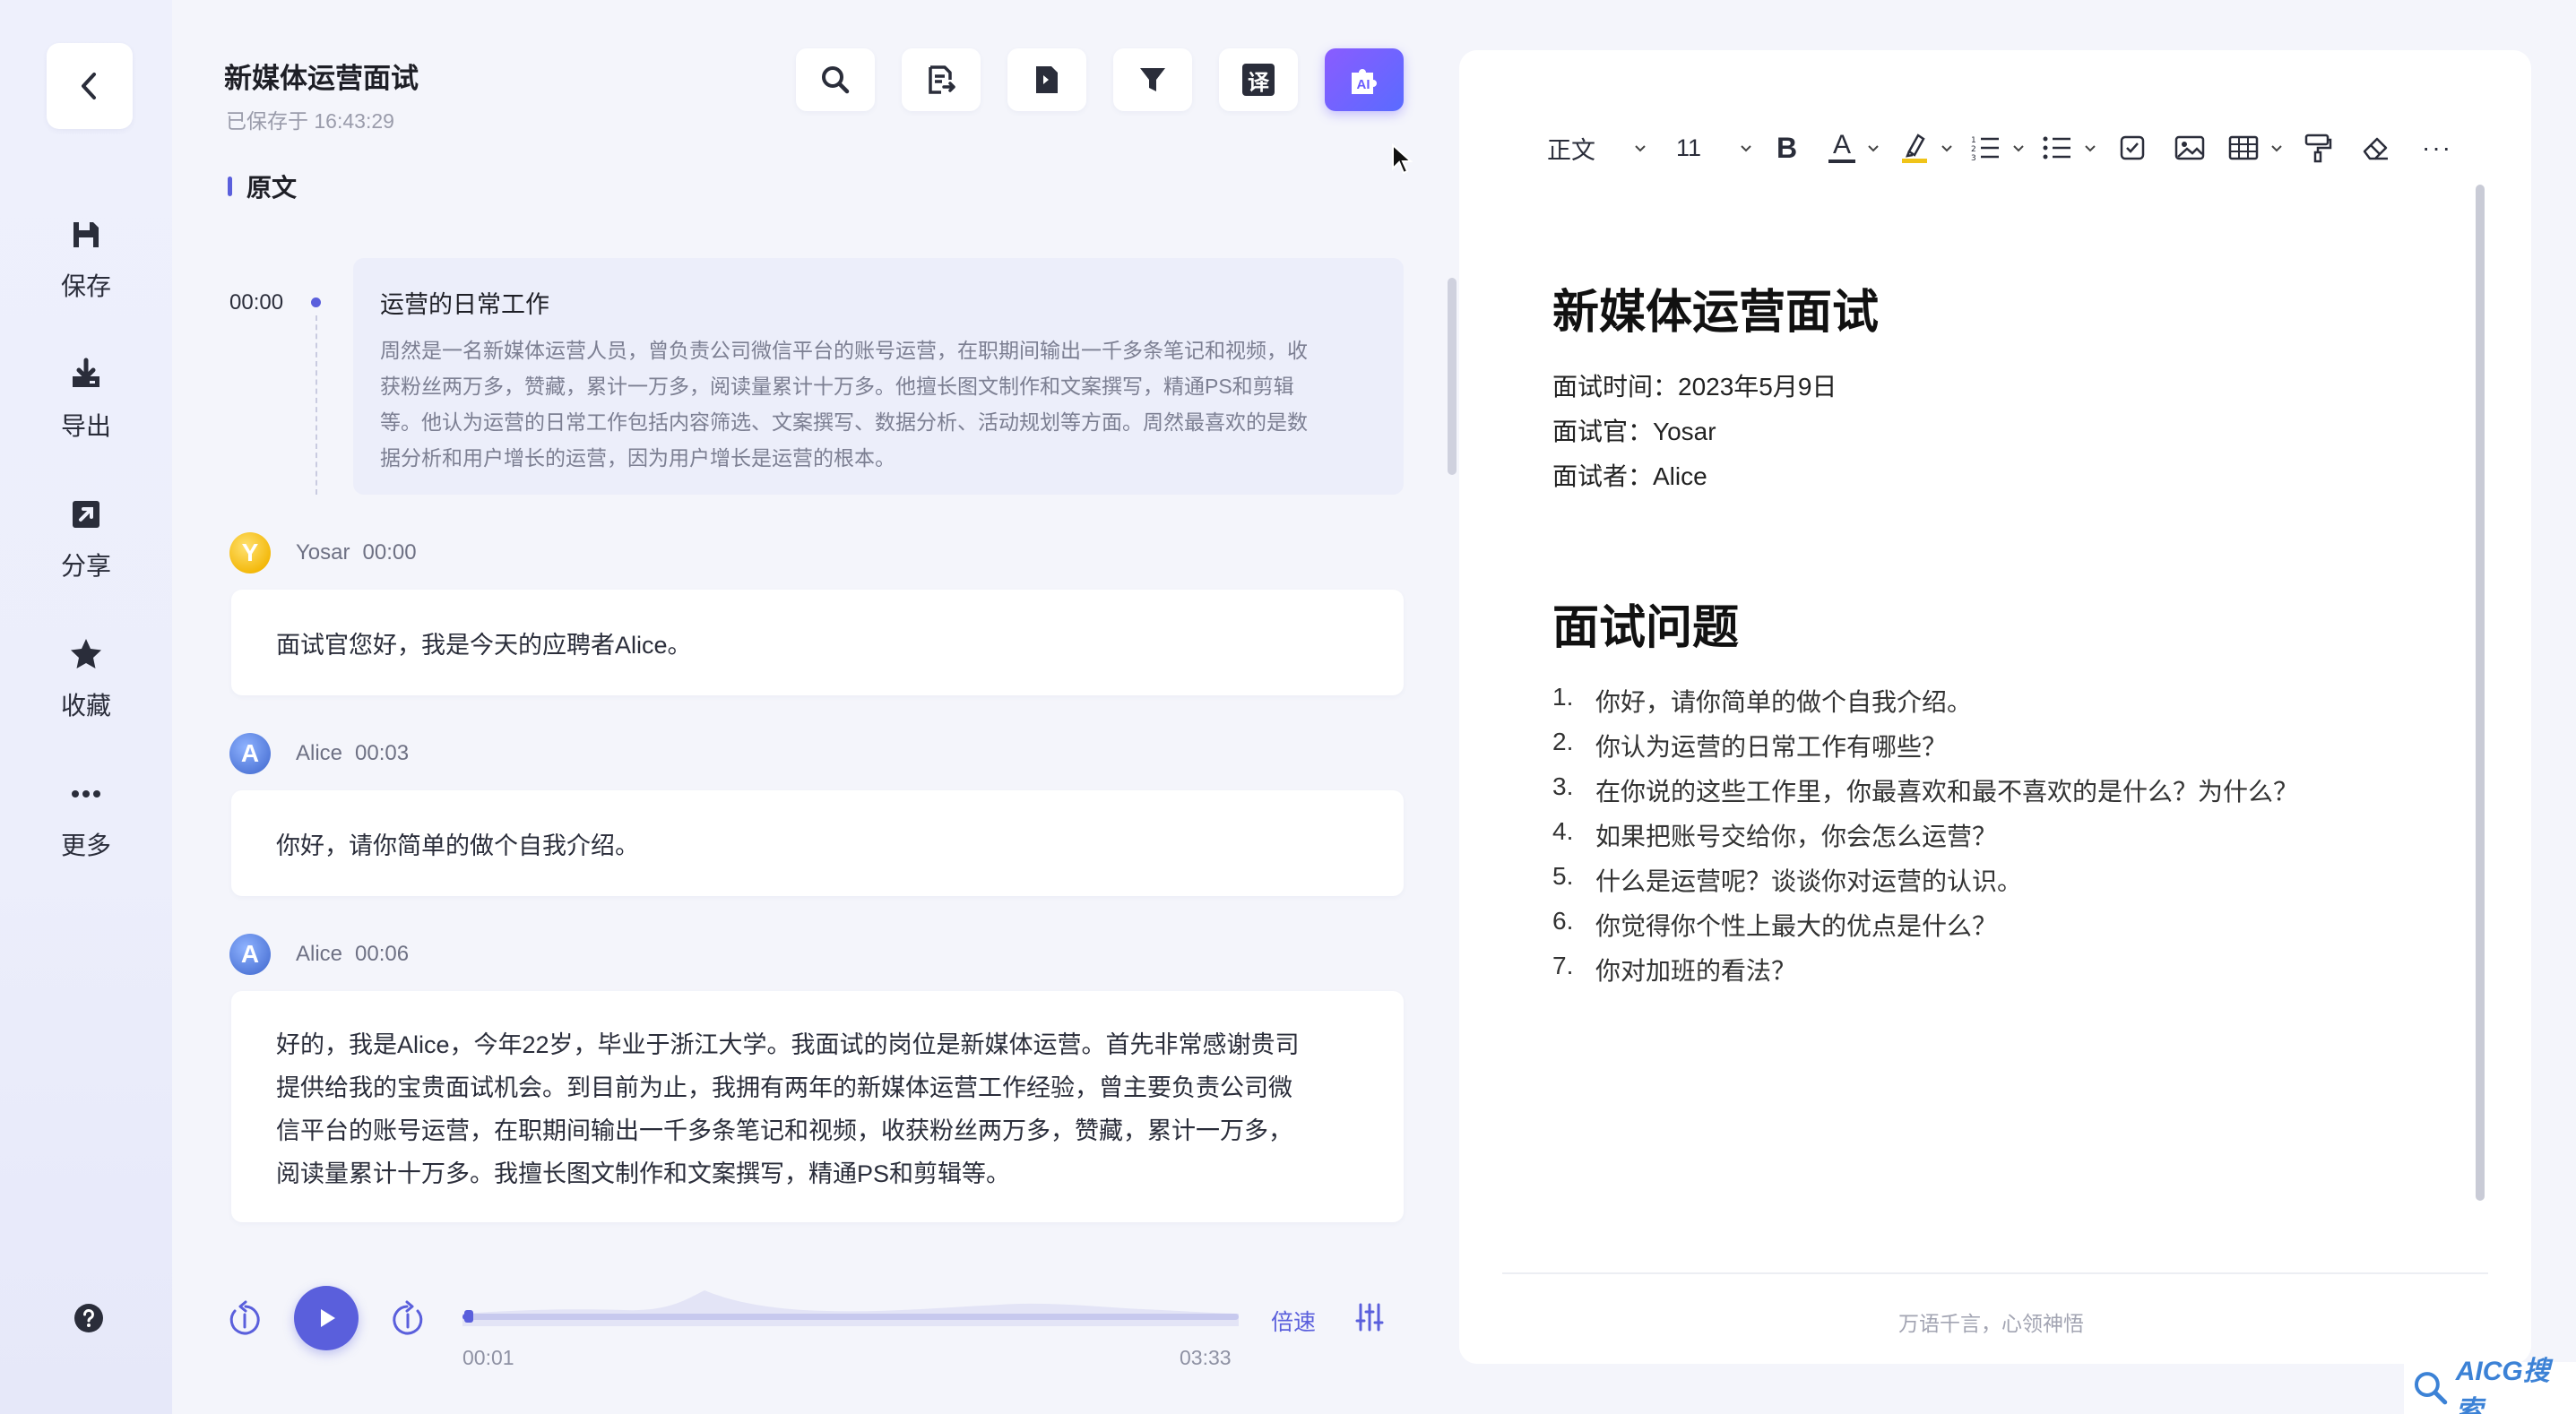 This screenshot has height=1414, width=2576. I want to click on back-button, so click(90, 86).